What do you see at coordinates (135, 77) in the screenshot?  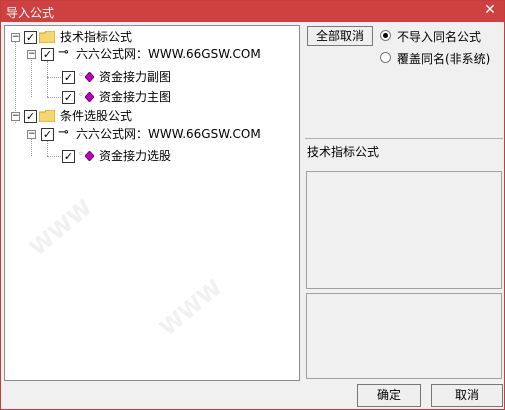 I see `formula-label: 资金接力副图` at bounding box center [135, 77].